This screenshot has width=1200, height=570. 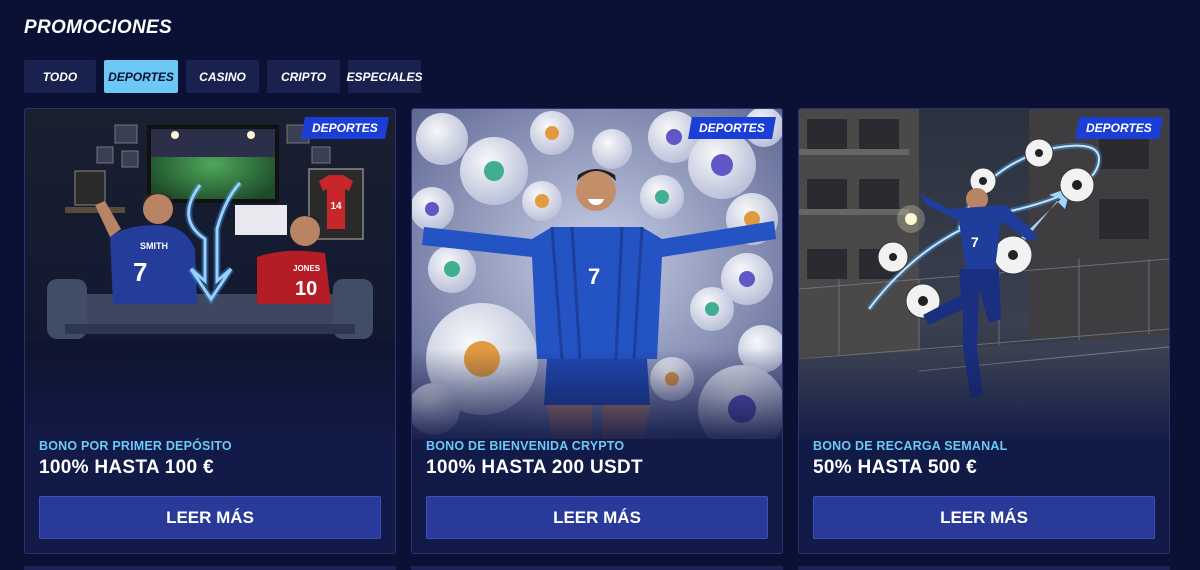 I want to click on svg-text: 14, so click(x=336, y=206).